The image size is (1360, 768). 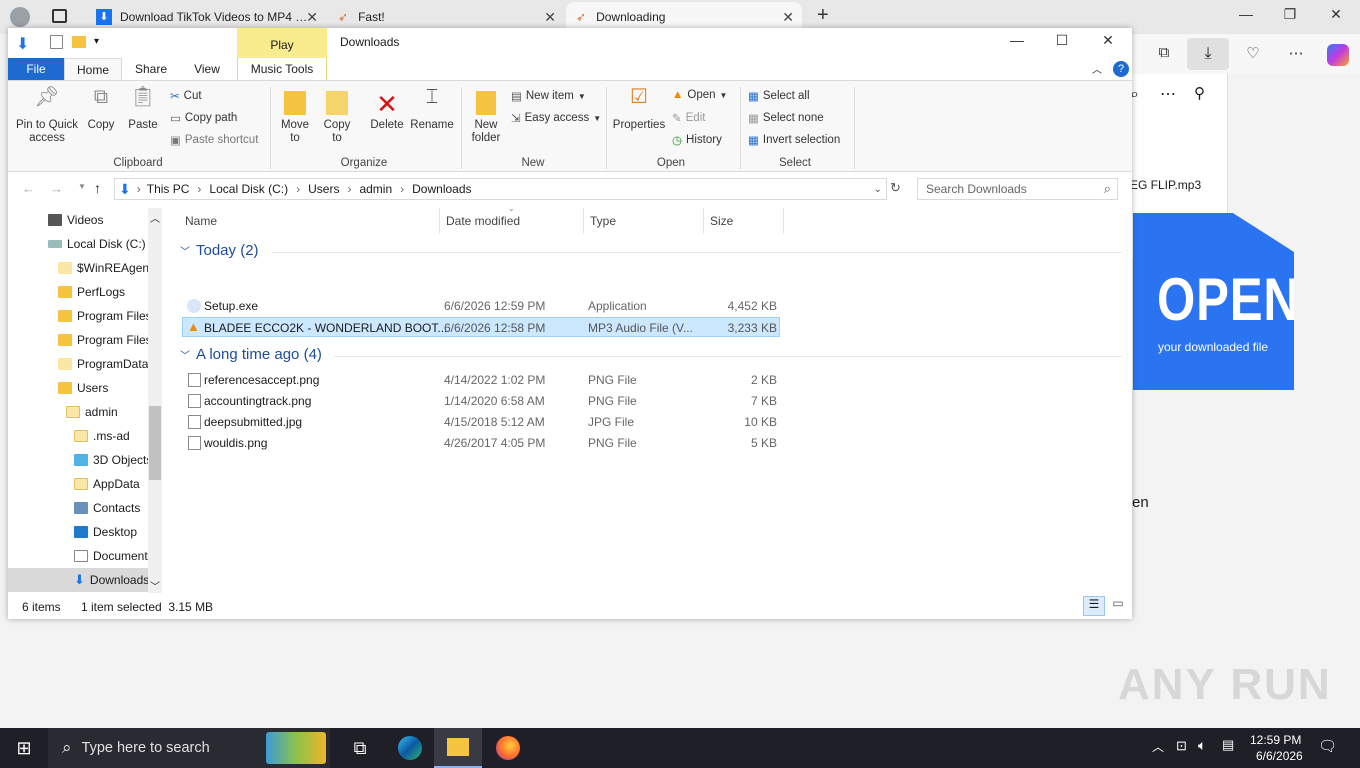 What do you see at coordinates (1097, 68) in the screenshot?
I see `collapse-ribbon-icon: ︿` at bounding box center [1097, 68].